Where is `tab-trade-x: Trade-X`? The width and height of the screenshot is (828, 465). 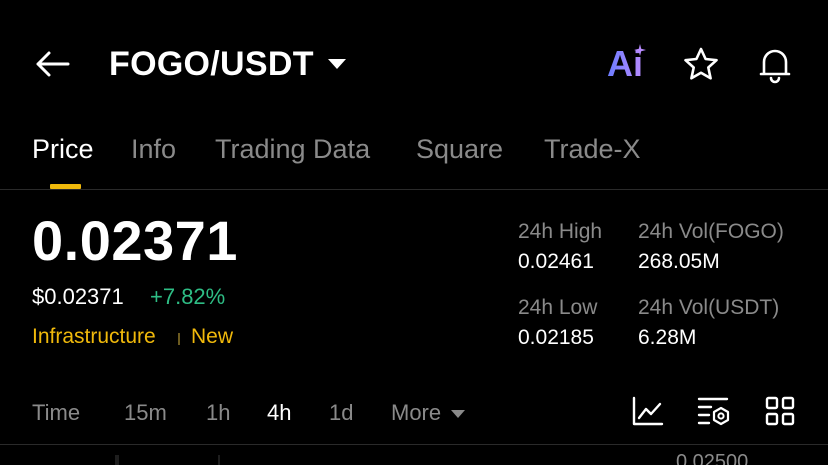
tab-trade-x: Trade-X is located at coordinates (592, 149).